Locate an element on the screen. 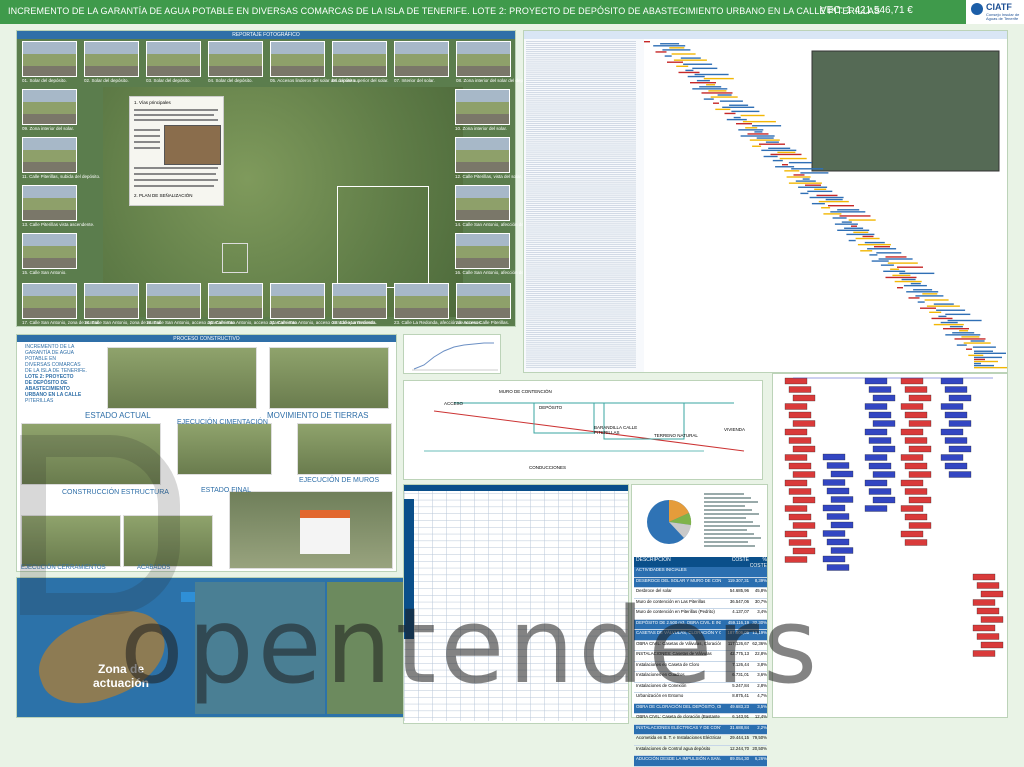  textbox-title: 1. Vías principales is located at coordinates (152, 102).